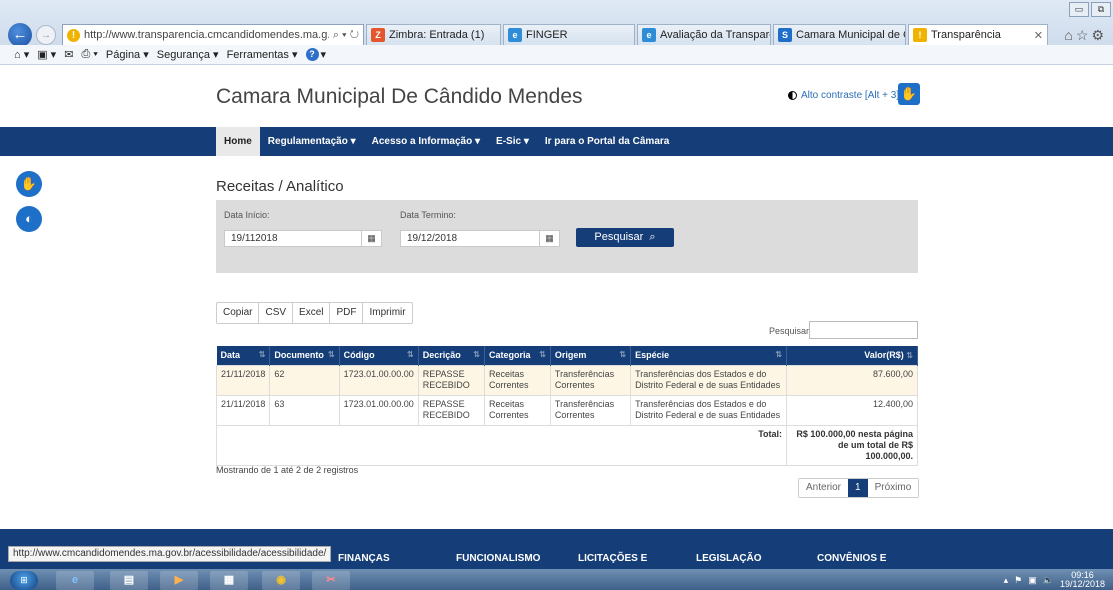  What do you see at coordinates (229, 580) in the screenshot?
I see `document-taskbar-icon: ▦` at bounding box center [229, 580].